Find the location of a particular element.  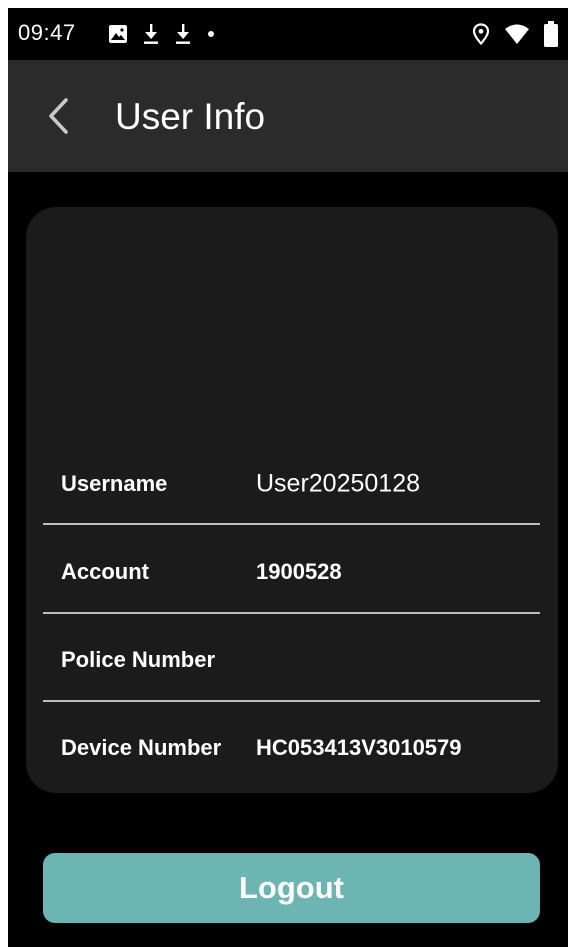

status-time: 09:47 is located at coordinates (47, 32).